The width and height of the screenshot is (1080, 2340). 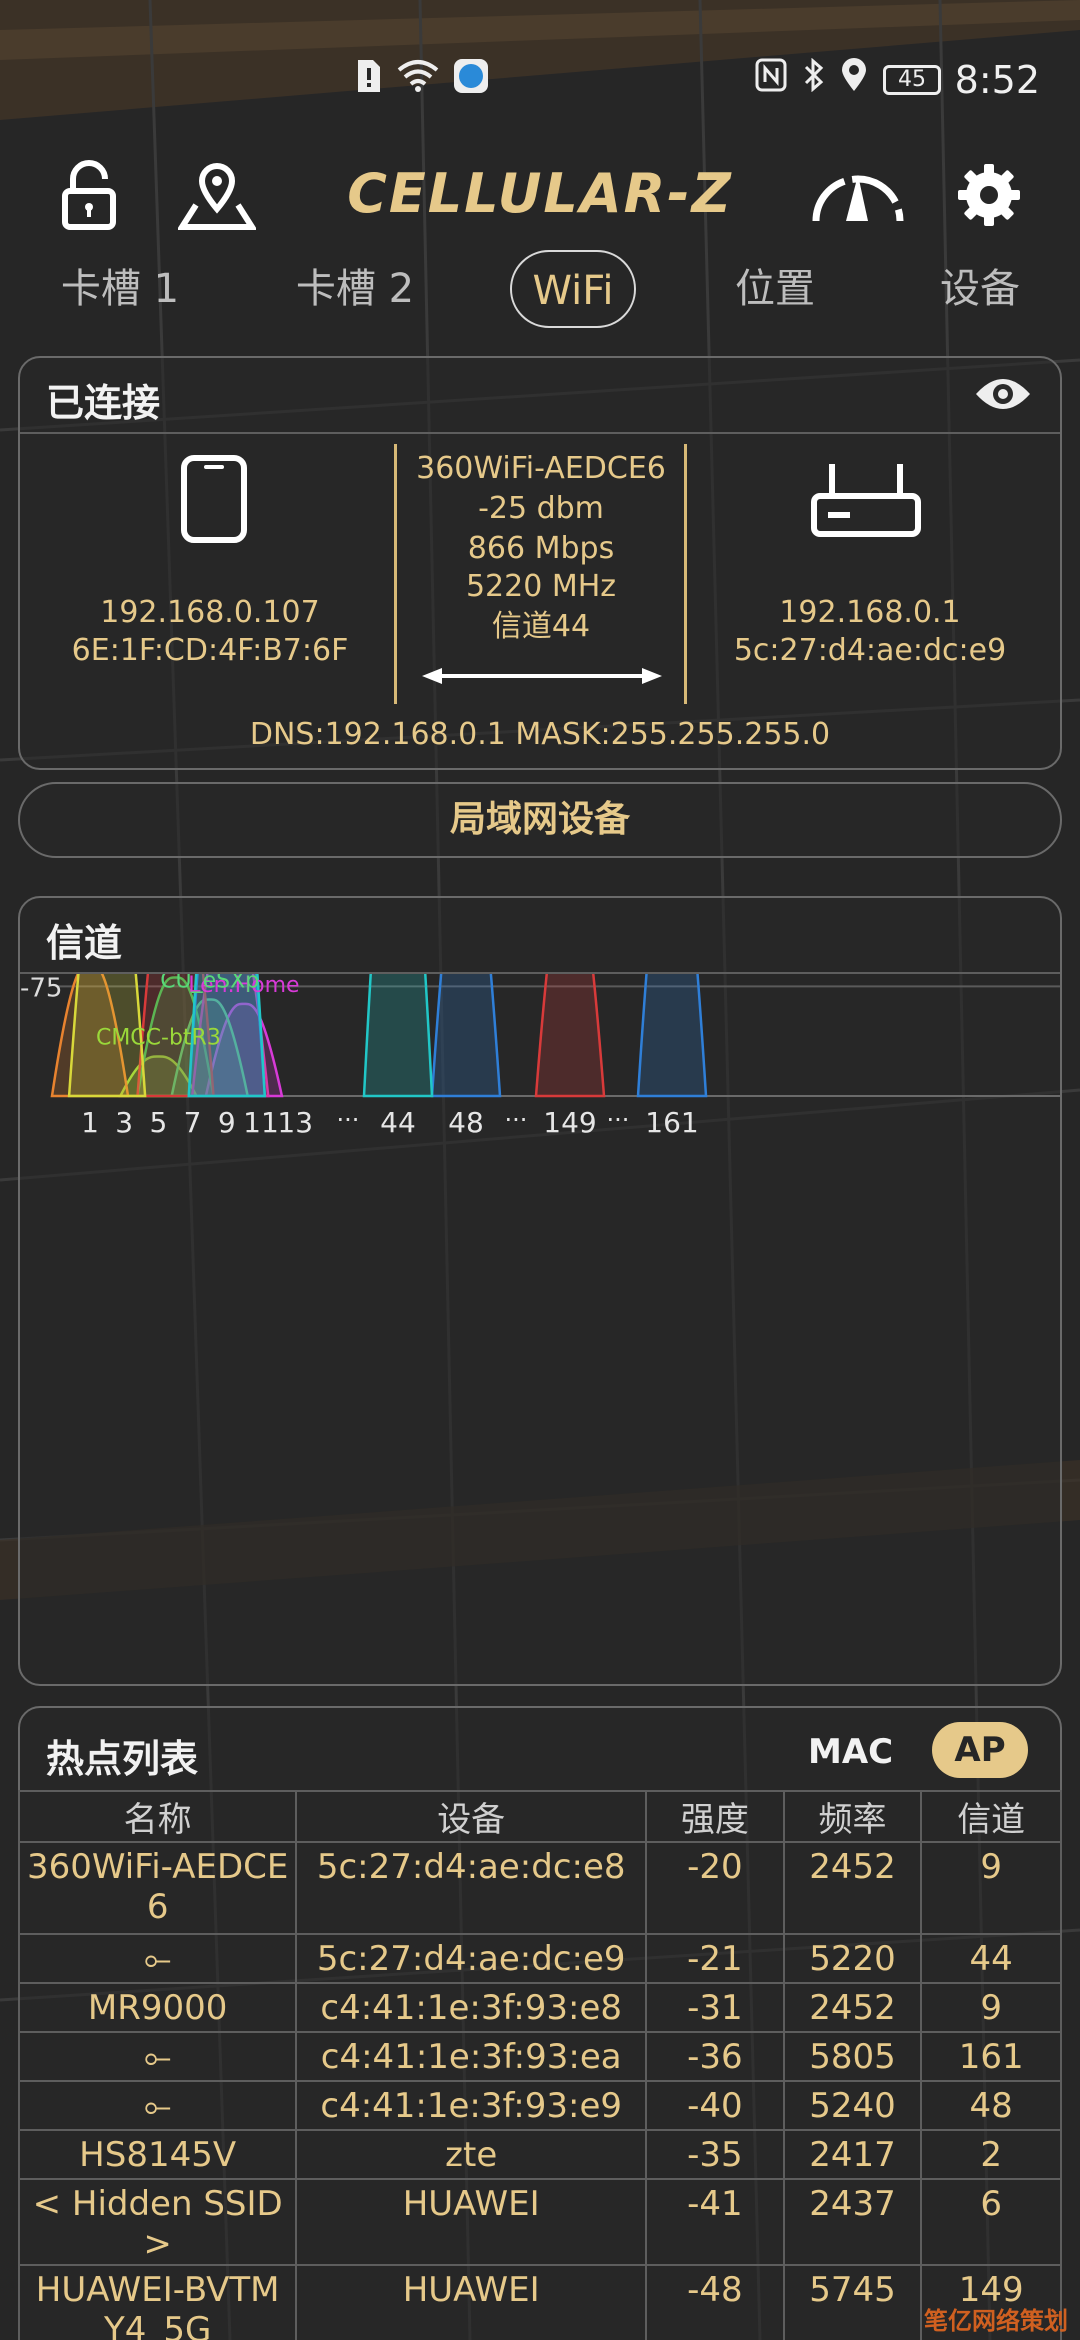 I want to click on cell-name: < Hidden SSID >, so click(x=157, y=2222).